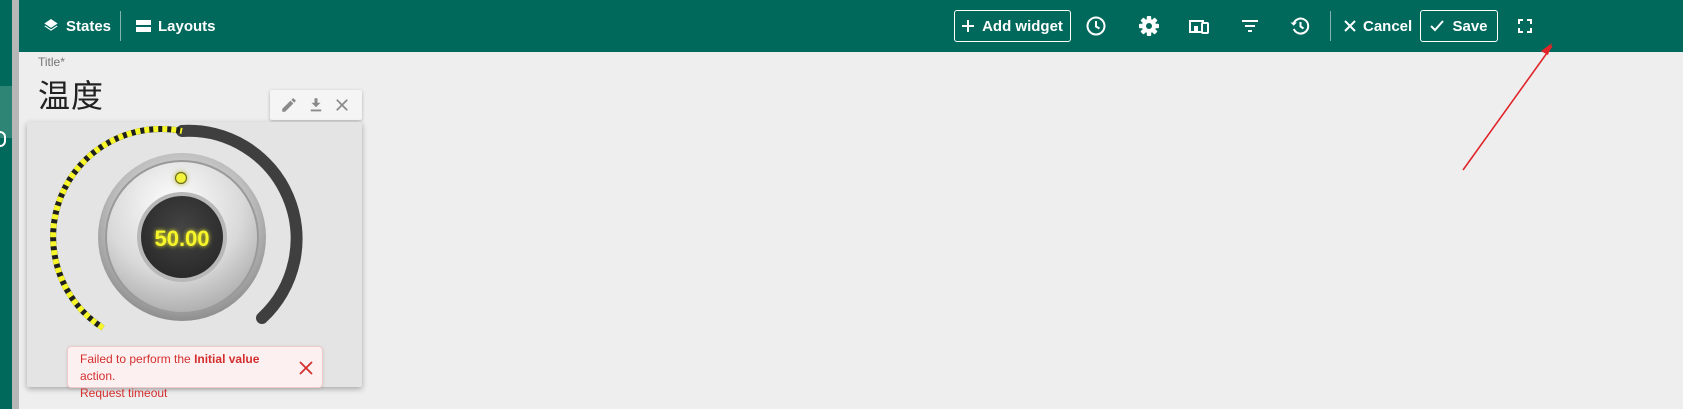 This screenshot has width=1683, height=409. I want to click on widget-action-bar, so click(316, 105).